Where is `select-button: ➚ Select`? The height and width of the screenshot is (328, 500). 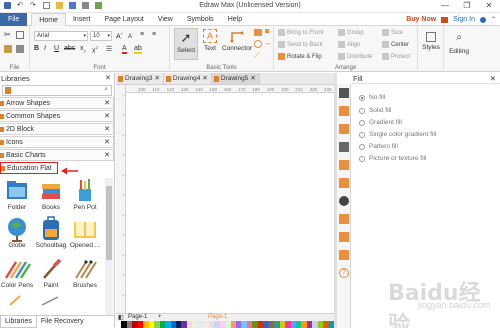 select-button: ➚ Select is located at coordinates (186, 44).